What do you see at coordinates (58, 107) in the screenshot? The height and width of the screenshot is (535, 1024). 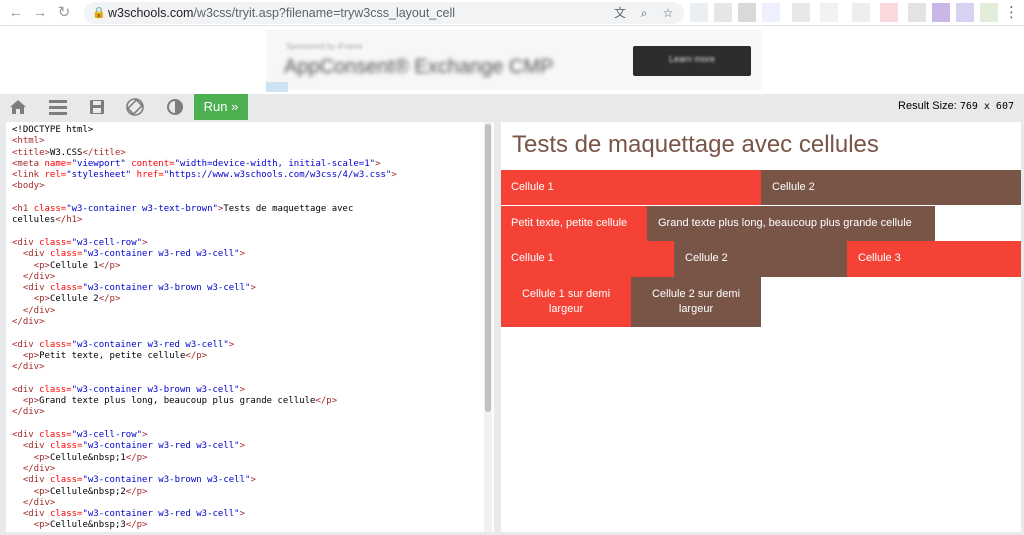 I see `menu-icon` at bounding box center [58, 107].